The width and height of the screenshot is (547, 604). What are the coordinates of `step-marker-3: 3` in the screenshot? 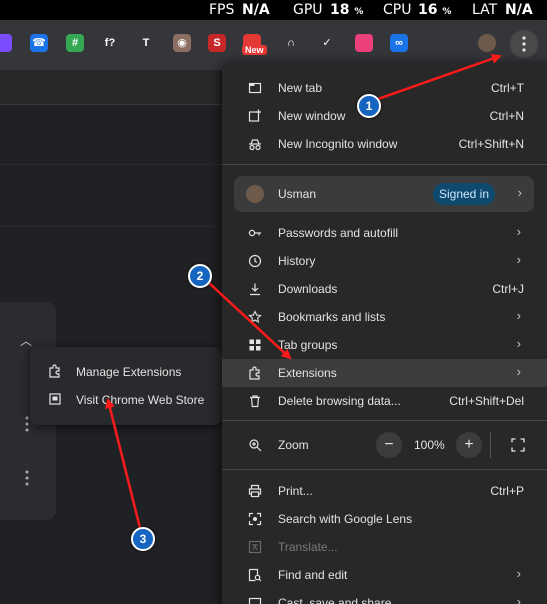 It's located at (143, 539).